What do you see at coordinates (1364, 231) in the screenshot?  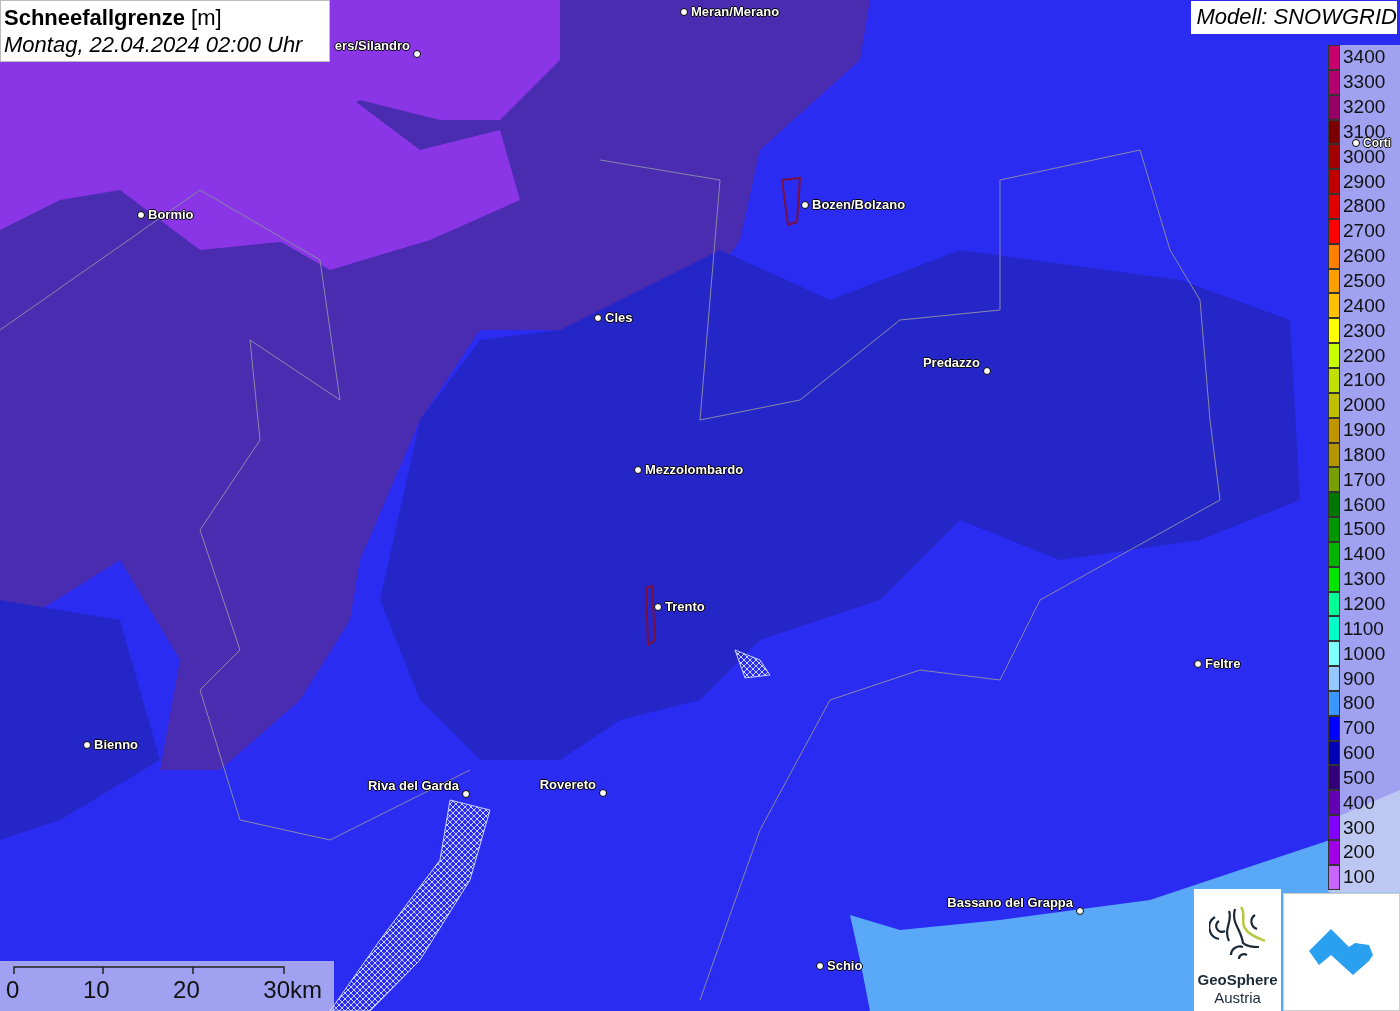 I see `legend-label: 2700` at bounding box center [1364, 231].